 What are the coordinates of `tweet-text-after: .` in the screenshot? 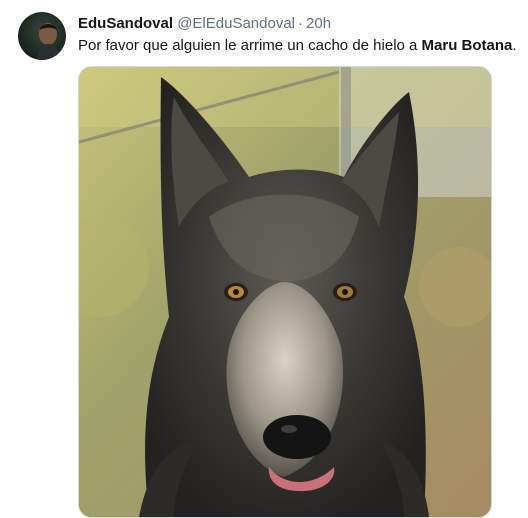 It's located at (514, 45).